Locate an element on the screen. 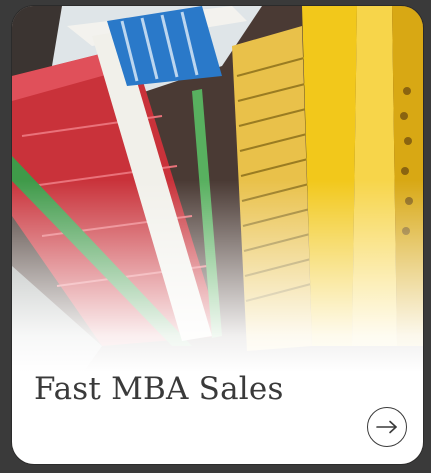 The width and height of the screenshot is (431, 473). arrow-right-icon is located at coordinates (386, 427).